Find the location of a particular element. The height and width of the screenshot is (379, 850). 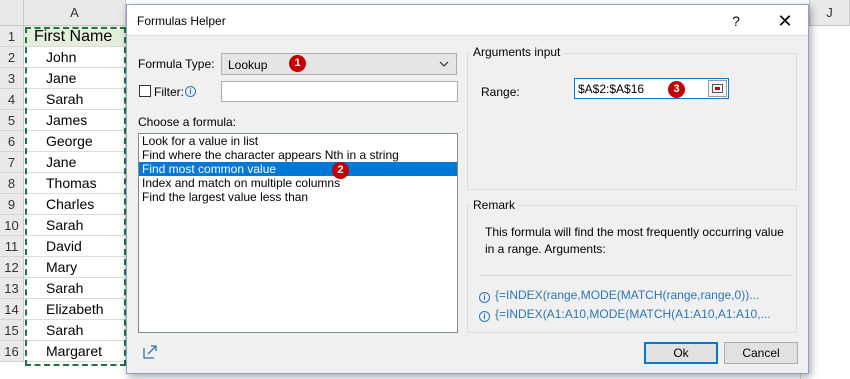

column-title-cell: First Name is located at coordinates (75, 36).